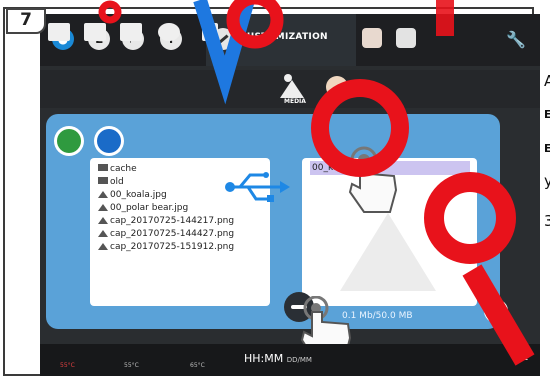 The image size is (550, 382). Describe the element at coordinates (496, 311) in the screenshot. I see `set-background-button` at that location.